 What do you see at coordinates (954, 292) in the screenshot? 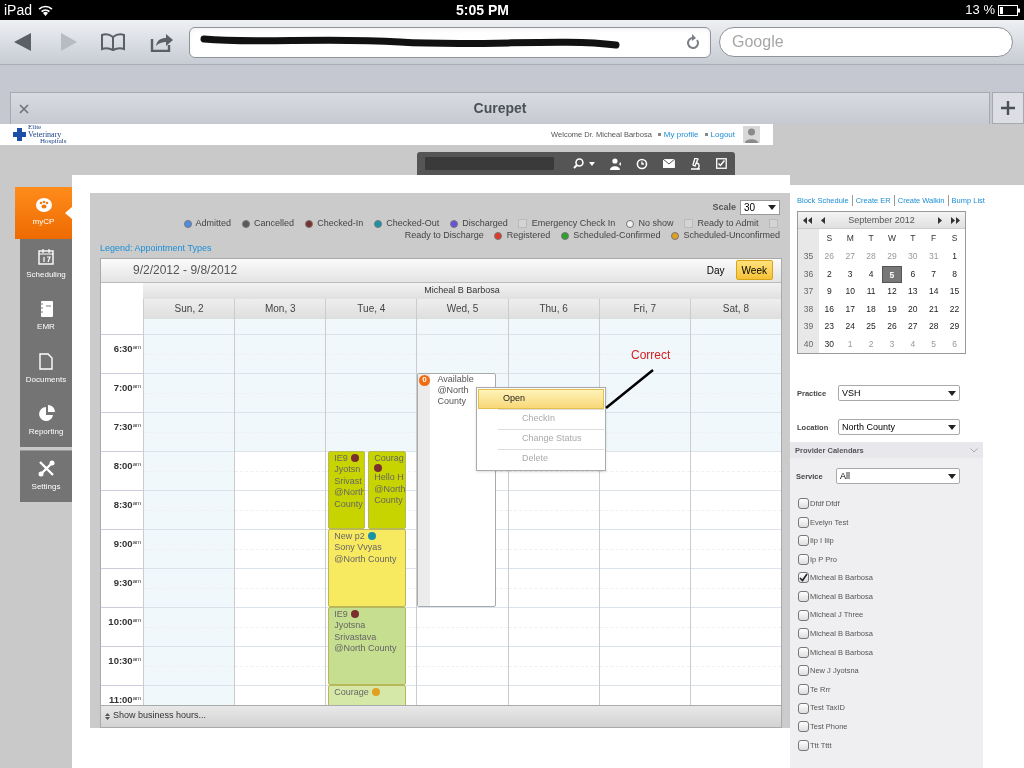
I see `calendar-day: 15` at bounding box center [954, 292].